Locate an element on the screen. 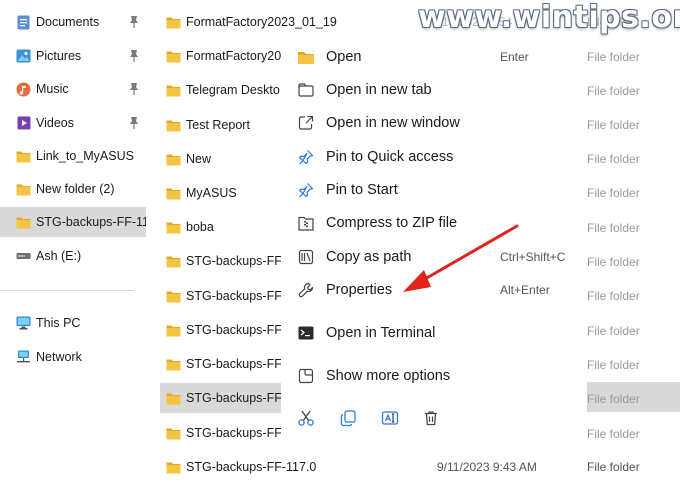 The height and width of the screenshot is (488, 680). sidebar-item-label: Ash (E:) is located at coordinates (59, 256).